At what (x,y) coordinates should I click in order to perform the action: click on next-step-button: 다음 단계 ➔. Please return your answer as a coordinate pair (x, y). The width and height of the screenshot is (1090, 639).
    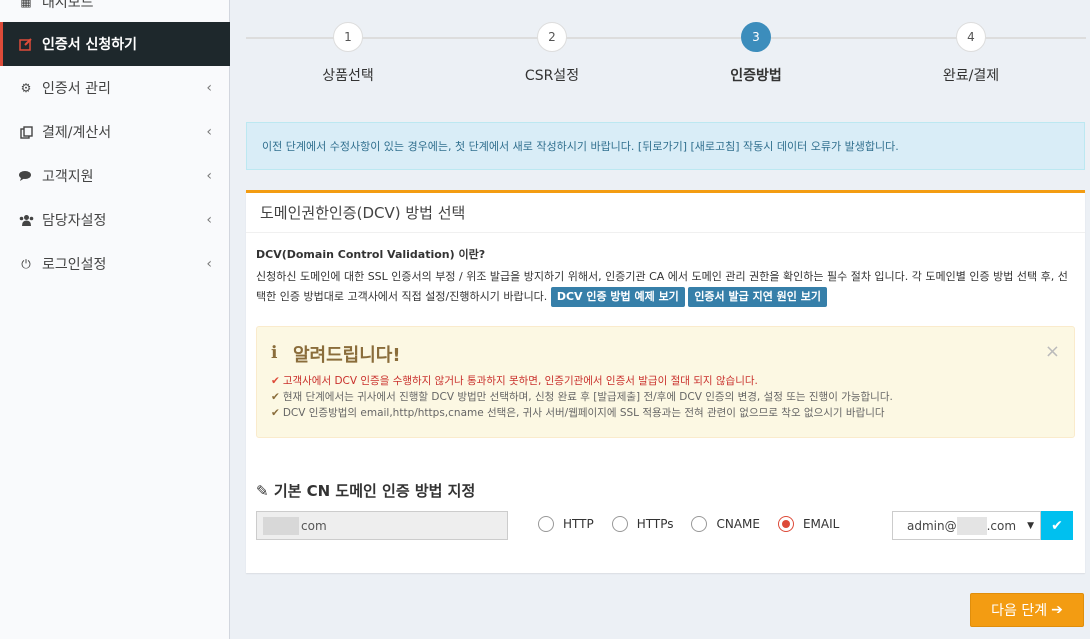
    Looking at the image, I should click on (1027, 610).